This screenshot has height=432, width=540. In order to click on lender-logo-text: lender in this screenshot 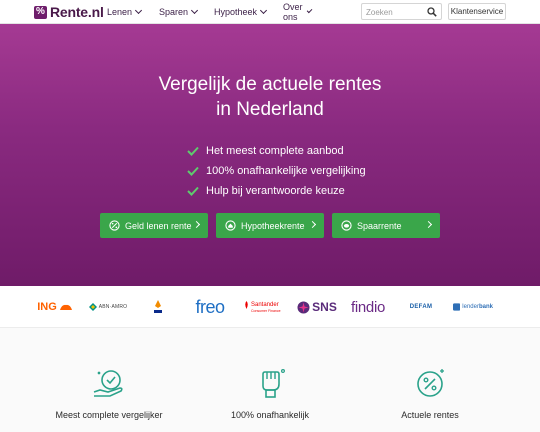, I will do `click(470, 307)`.